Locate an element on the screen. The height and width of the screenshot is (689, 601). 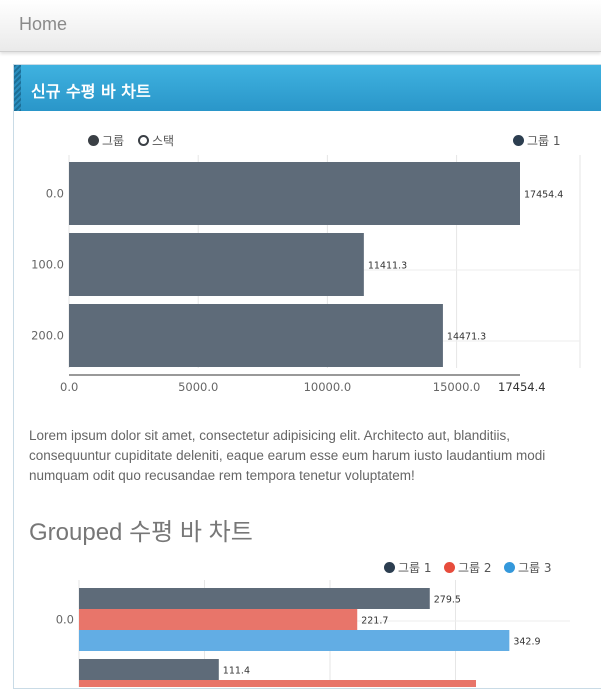
home-link: Home is located at coordinates (43, 24).